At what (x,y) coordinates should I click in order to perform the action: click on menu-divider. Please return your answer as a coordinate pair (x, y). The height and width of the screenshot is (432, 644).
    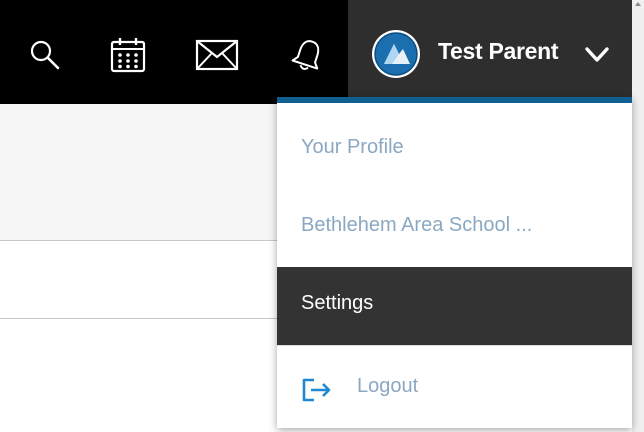
    Looking at the image, I should click on (454, 345).